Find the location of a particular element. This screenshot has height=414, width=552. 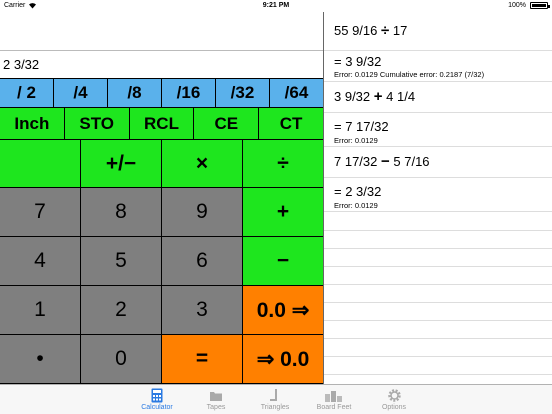

boards-icon is located at coordinates (333, 396).